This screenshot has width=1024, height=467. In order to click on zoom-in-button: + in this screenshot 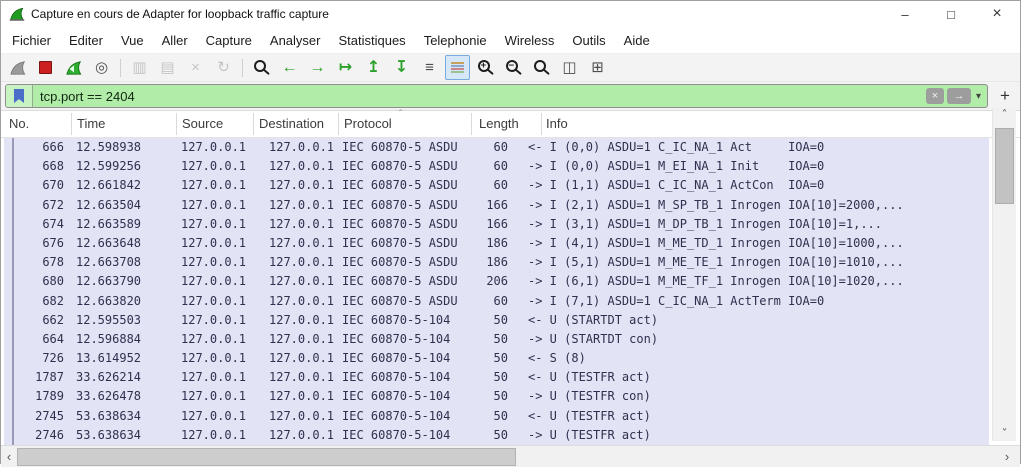, I will do `click(485, 67)`.